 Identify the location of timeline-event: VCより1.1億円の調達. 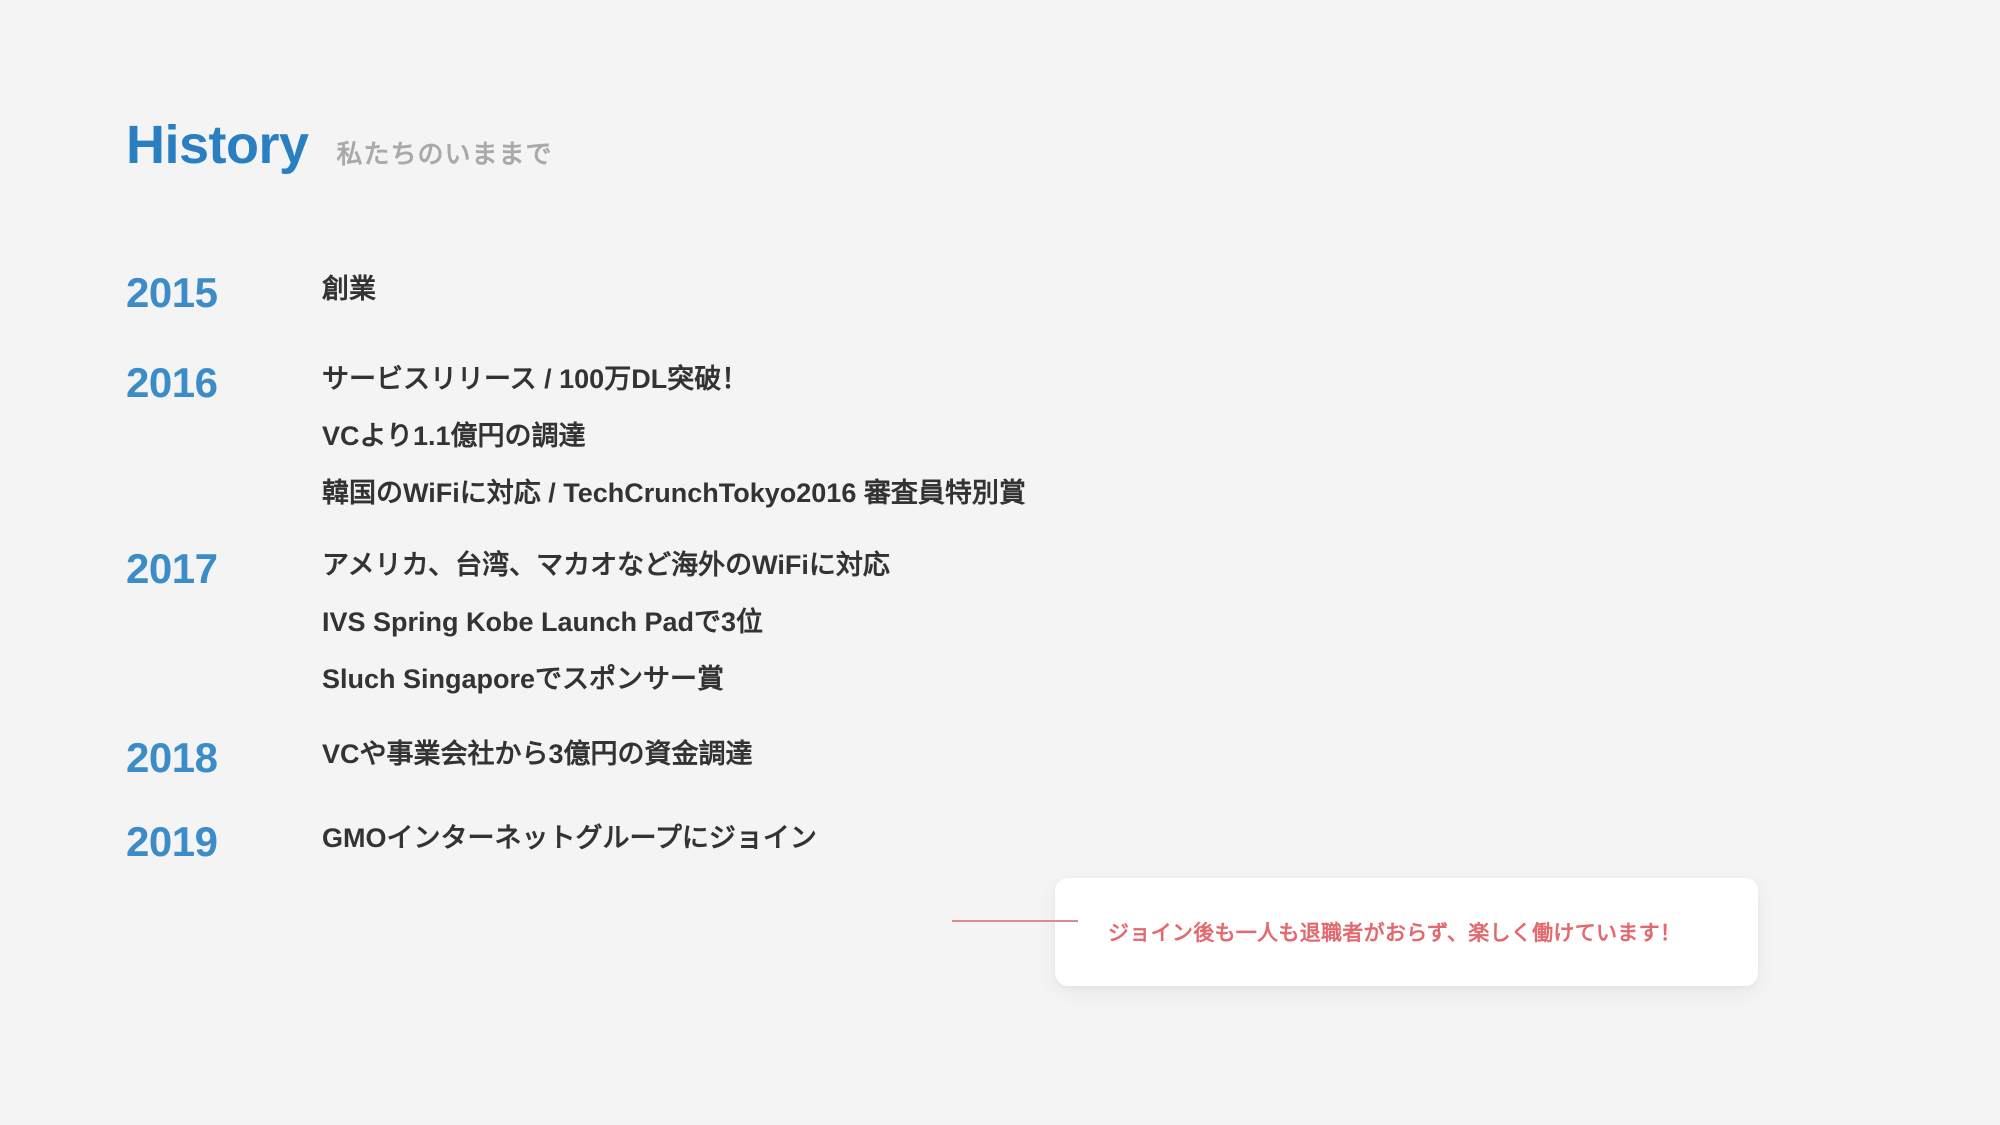
(454, 436).